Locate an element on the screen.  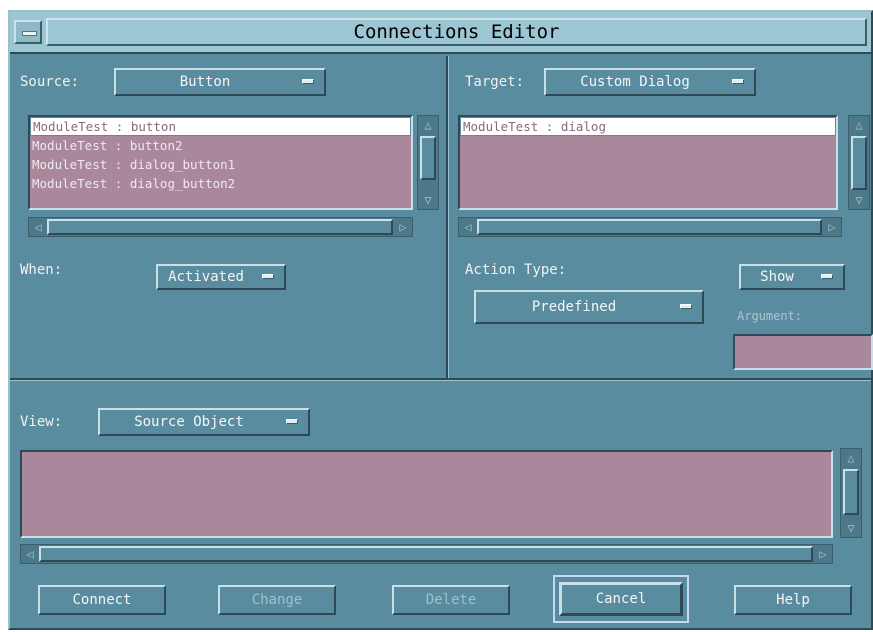
target-type-menu: Custom Dialog is located at coordinates (650, 82).